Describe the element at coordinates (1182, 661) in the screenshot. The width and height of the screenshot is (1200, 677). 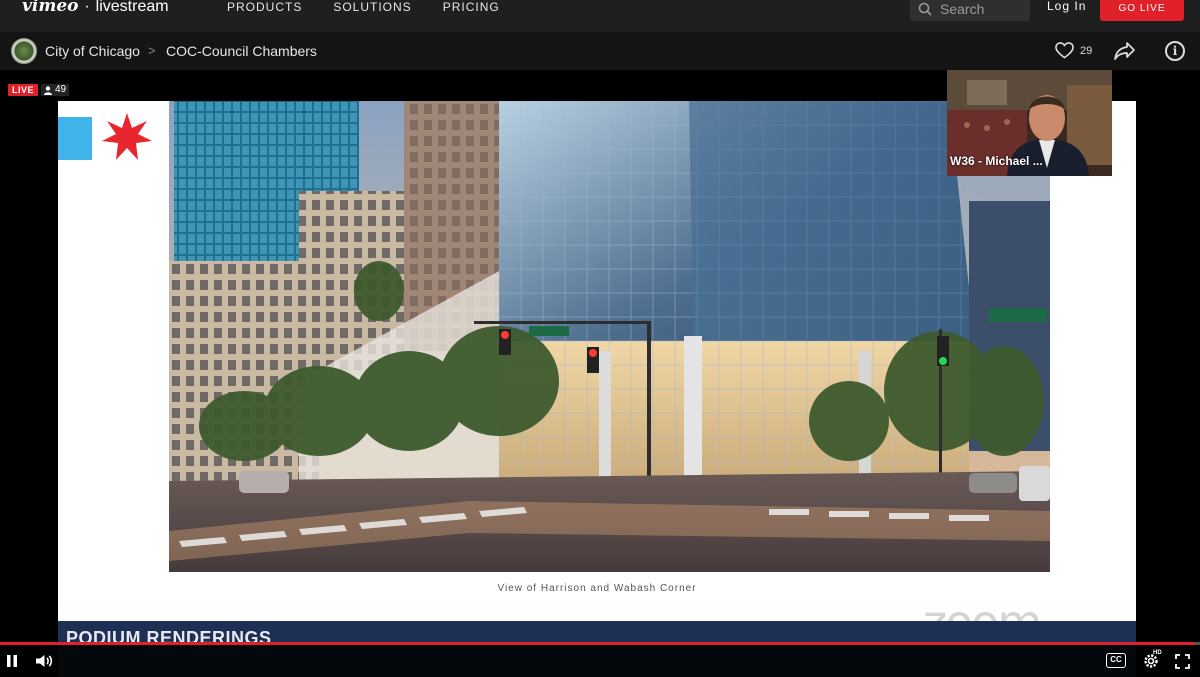
I see `fullscreen-icon` at that location.